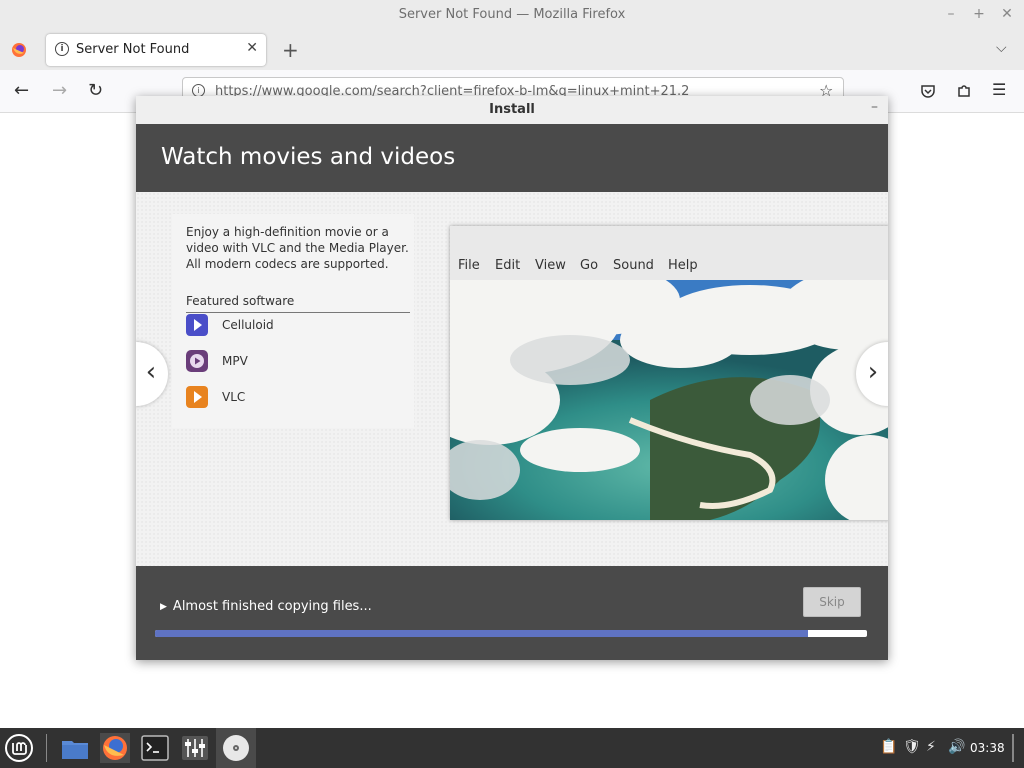 This screenshot has width=1024, height=768. I want to click on browser-title-bar: Server Not Found — Mozilla Firefox – + ✕, so click(512, 15).